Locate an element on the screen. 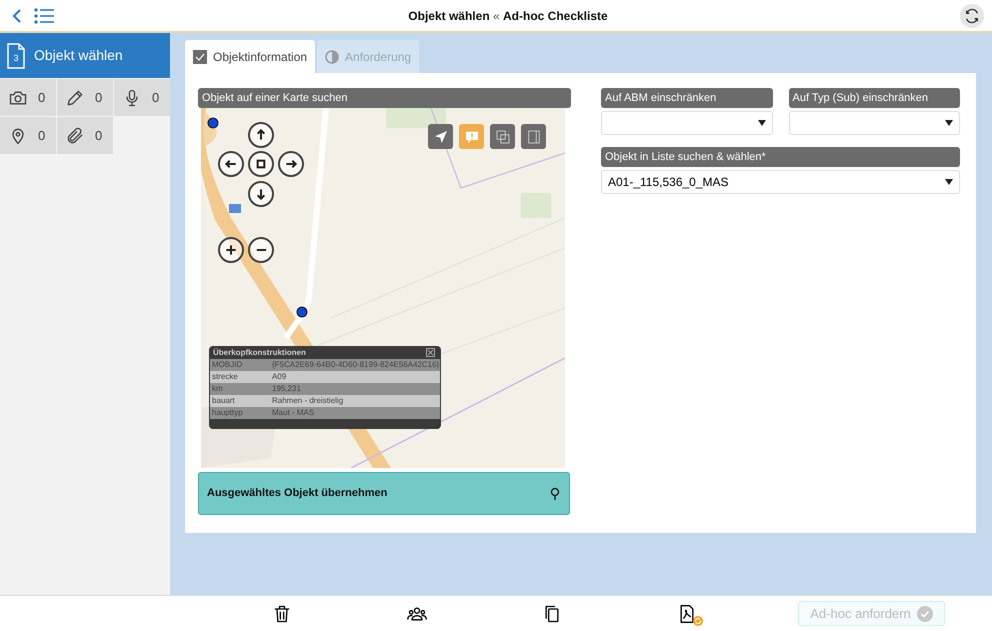 The width and height of the screenshot is (992, 631). pencil-icon is located at coordinates (75, 98).